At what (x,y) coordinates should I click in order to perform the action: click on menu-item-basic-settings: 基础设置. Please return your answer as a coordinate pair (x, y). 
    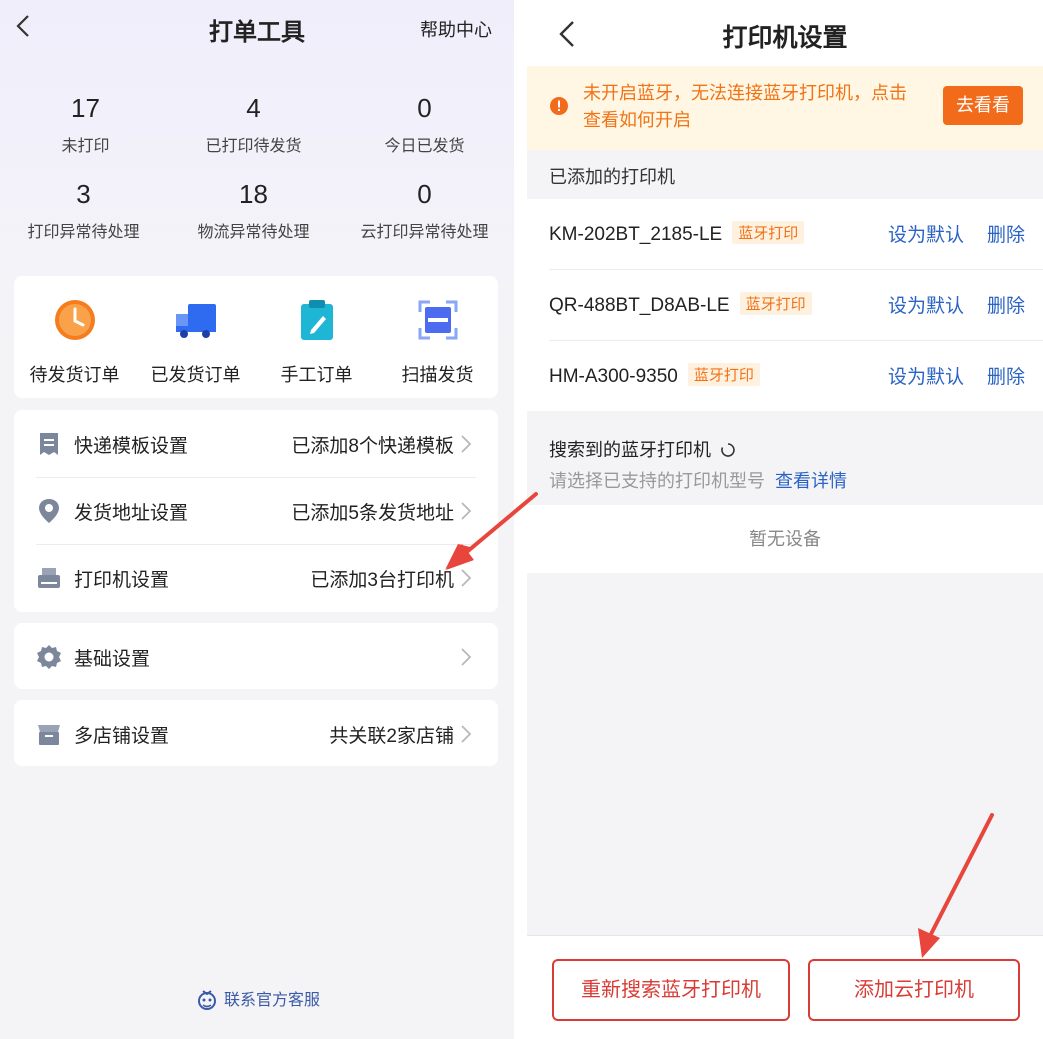
    Looking at the image, I should click on (256, 656).